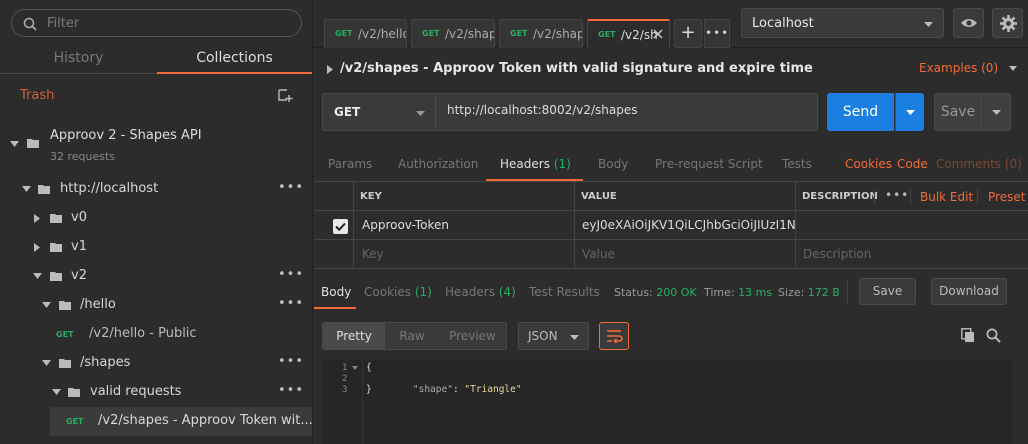 Image resolution: width=1028 pixels, height=444 pixels. What do you see at coordinates (946, 197) in the screenshot?
I see `bulk-edit-link: Bulk Edit` at bounding box center [946, 197].